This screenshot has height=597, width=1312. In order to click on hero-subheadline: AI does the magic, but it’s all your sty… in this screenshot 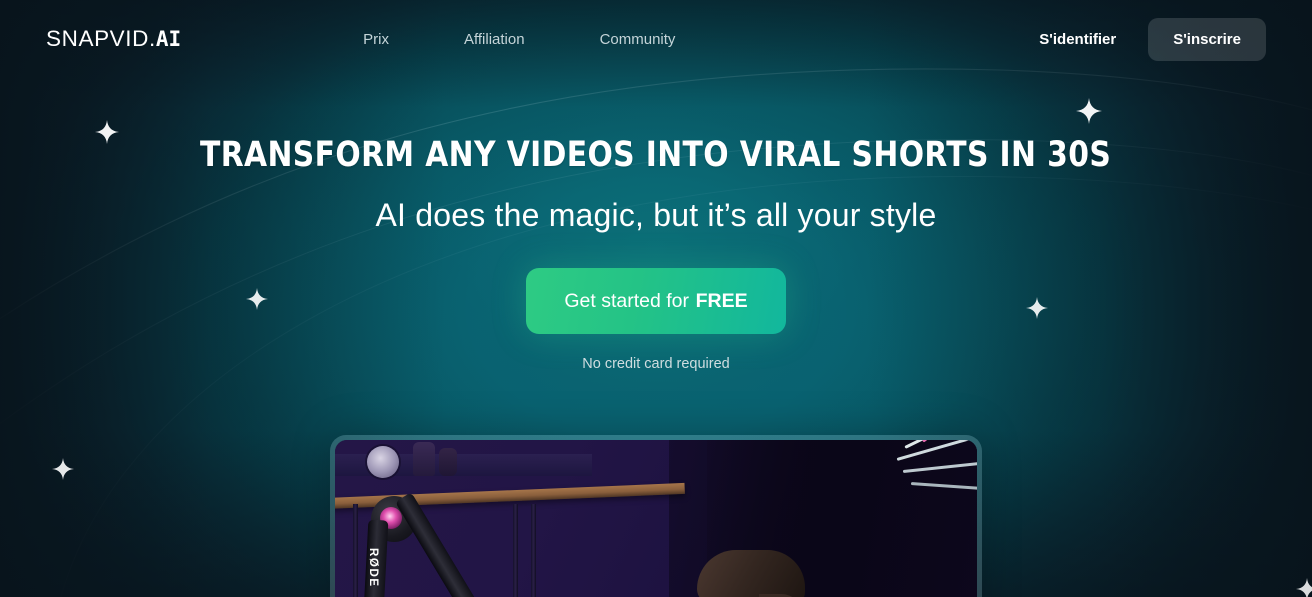, I will do `click(656, 215)`.